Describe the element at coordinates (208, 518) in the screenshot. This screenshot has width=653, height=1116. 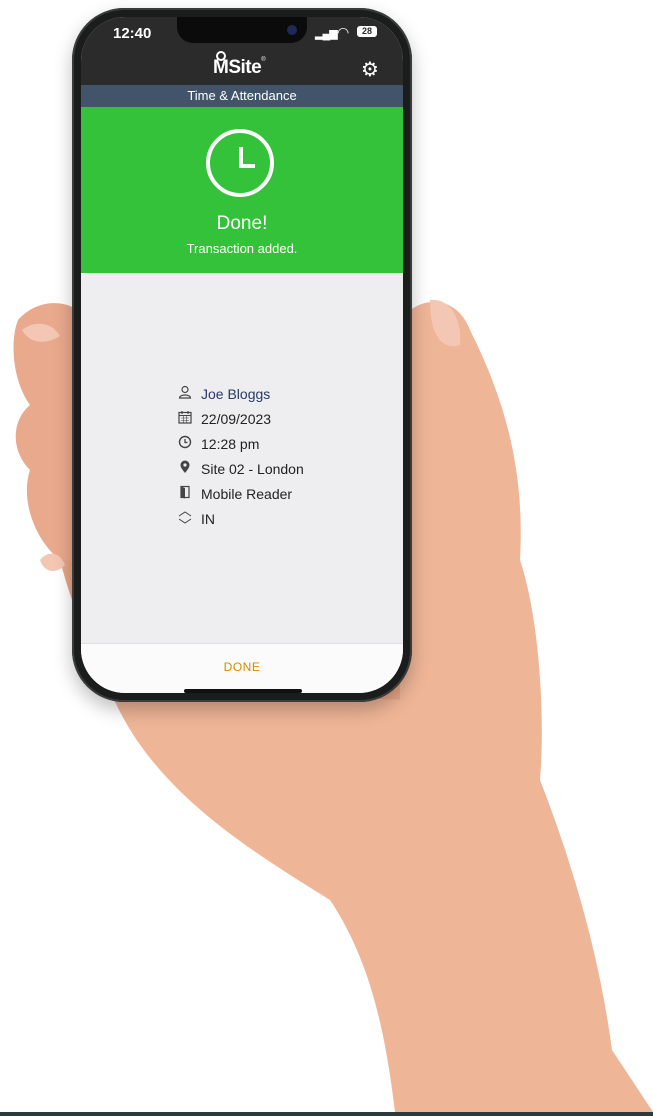
I see `direction-value: IN` at that location.